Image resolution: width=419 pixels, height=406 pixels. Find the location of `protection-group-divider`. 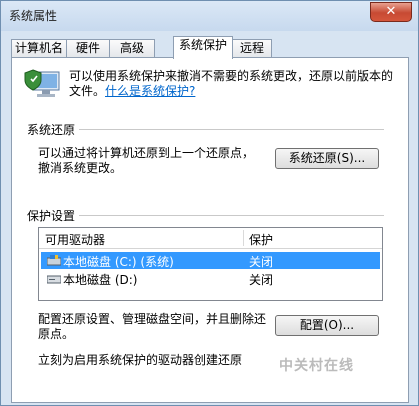

protection-group-divider is located at coordinates (231, 215).